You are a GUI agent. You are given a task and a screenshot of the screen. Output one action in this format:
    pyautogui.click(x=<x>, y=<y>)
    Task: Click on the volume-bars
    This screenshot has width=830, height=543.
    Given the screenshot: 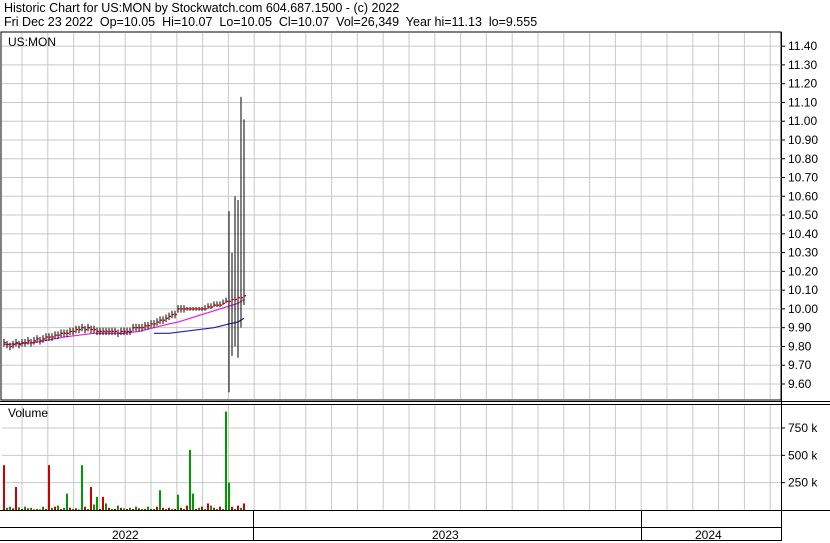 What is the action you would take?
    pyautogui.click(x=124, y=461)
    